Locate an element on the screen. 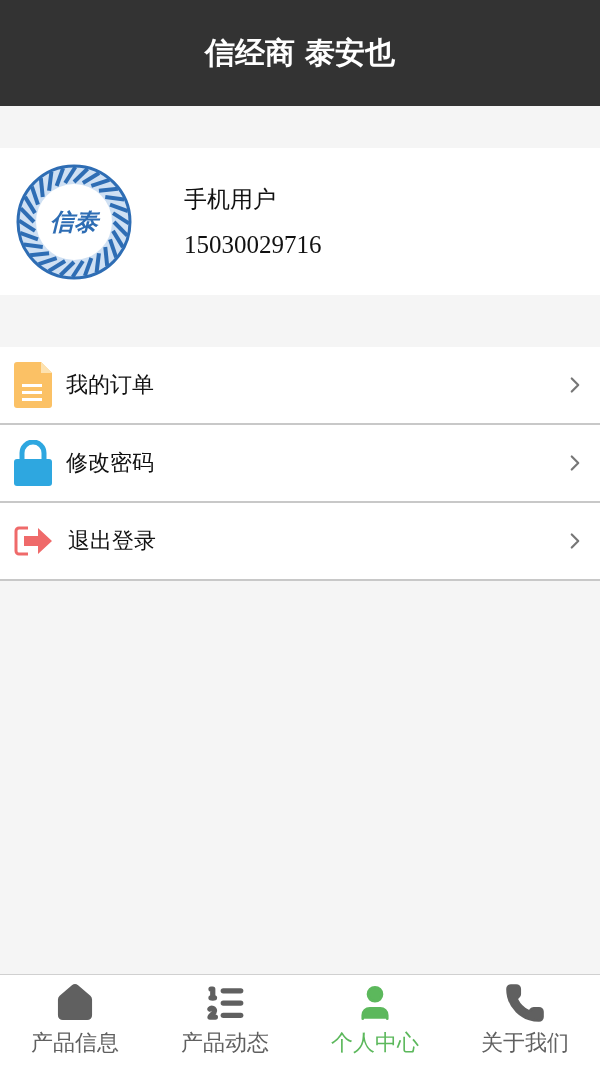 Image resolution: width=600 pixels, height=1065 pixels. logo-ring-icon is located at coordinates (74, 221).